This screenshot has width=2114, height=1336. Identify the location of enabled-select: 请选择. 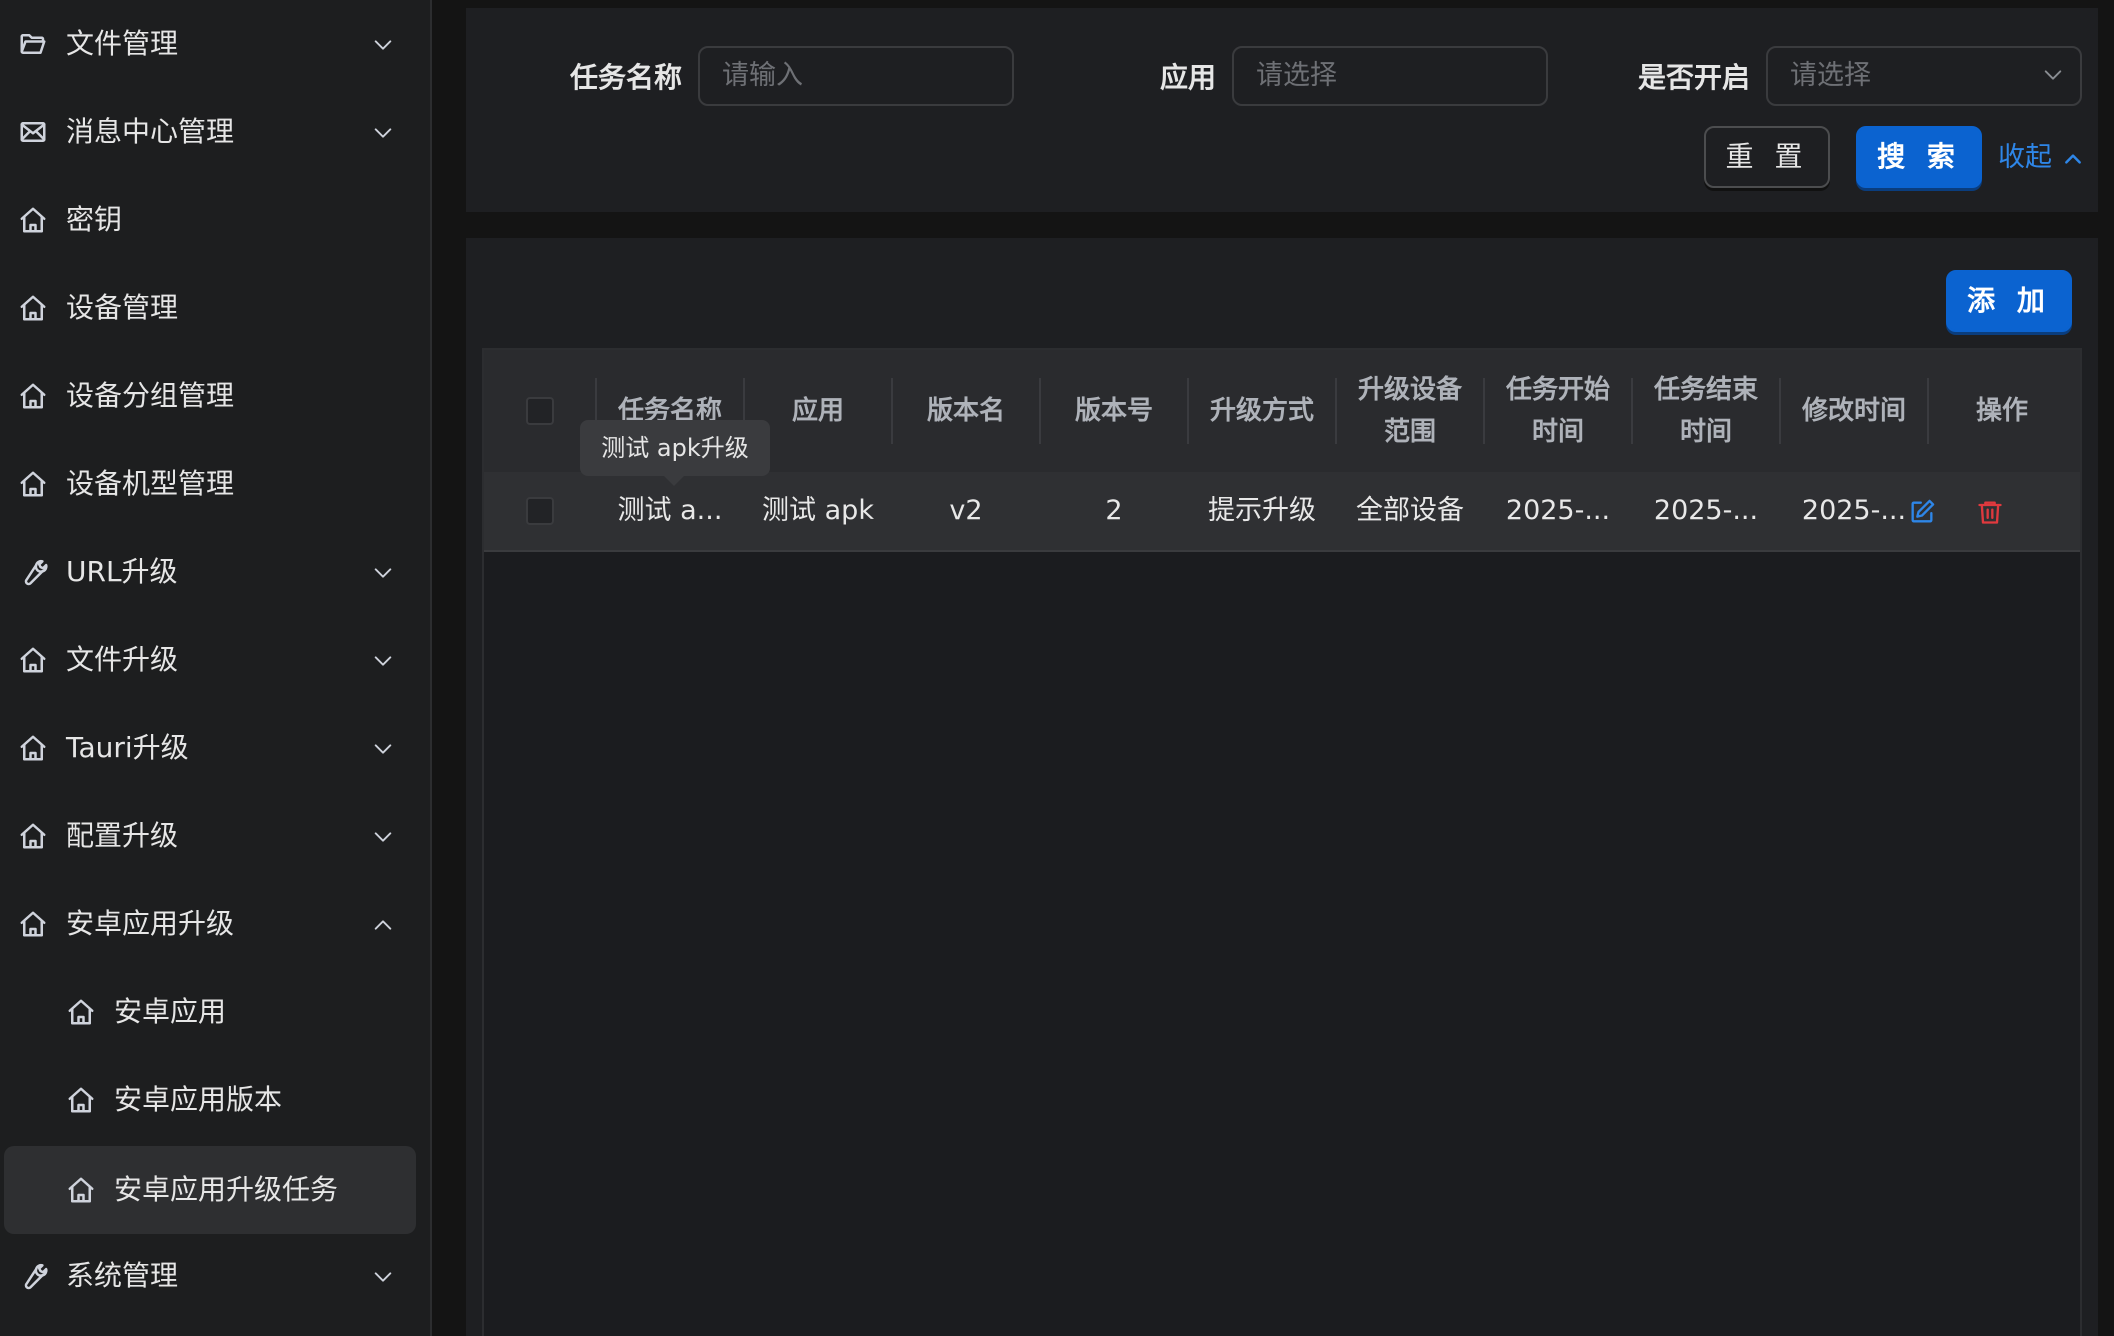
(1924, 76).